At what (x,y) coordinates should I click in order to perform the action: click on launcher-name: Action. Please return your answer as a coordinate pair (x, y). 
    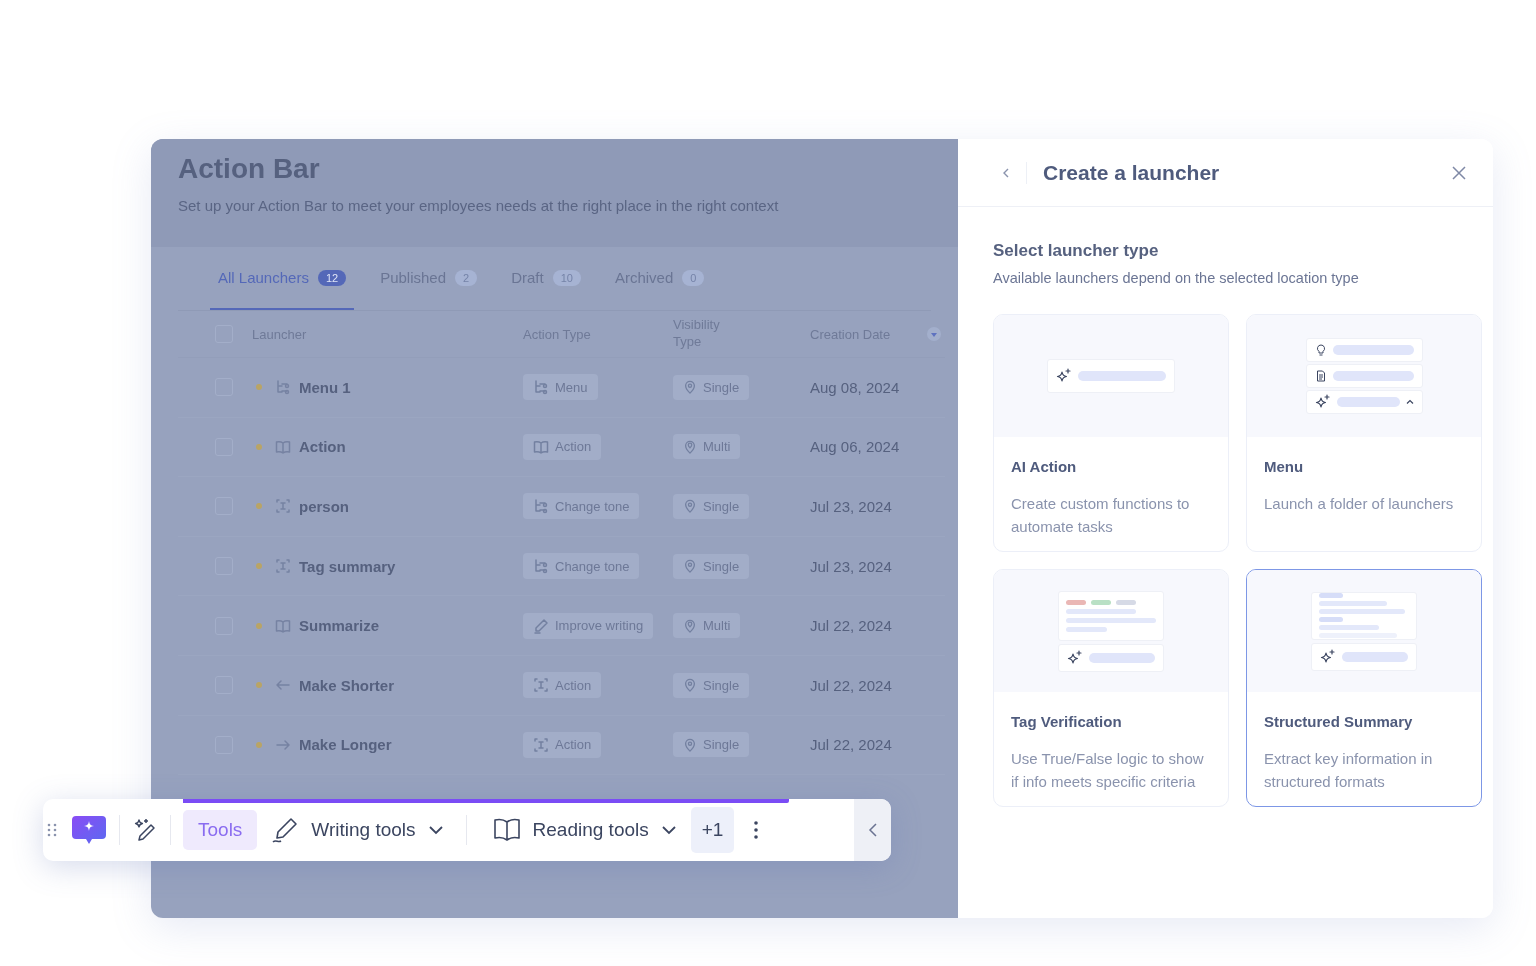
    Looking at the image, I should click on (322, 447).